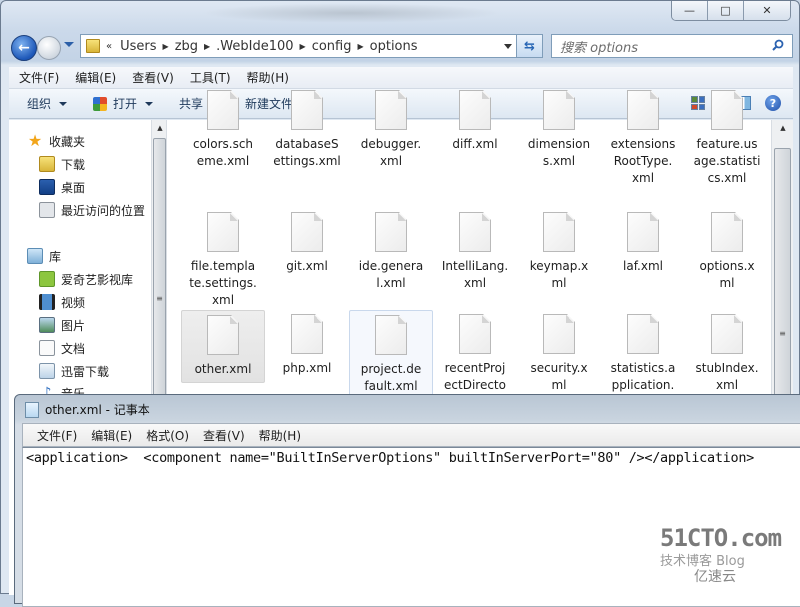 The width and height of the screenshot is (800, 607). Describe the element at coordinates (149, 103) in the screenshot. I see `chevron-down-icon` at that location.